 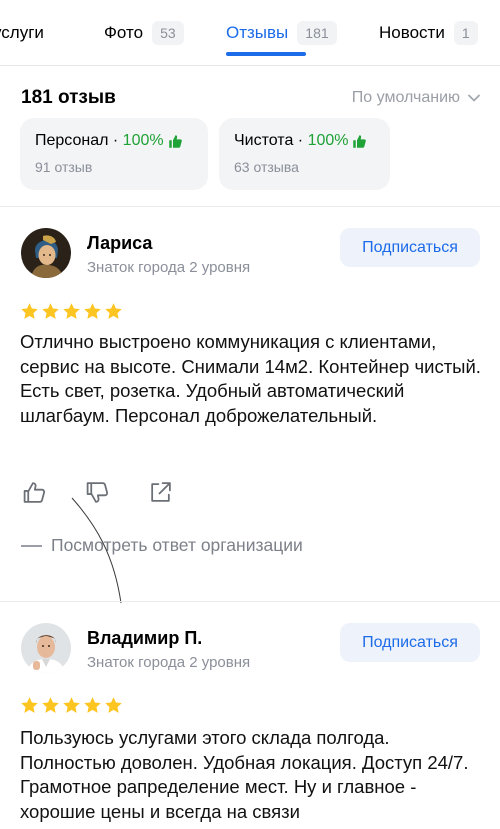 What do you see at coordinates (144, 638) in the screenshot?
I see `review-author: Владимир П.` at bounding box center [144, 638].